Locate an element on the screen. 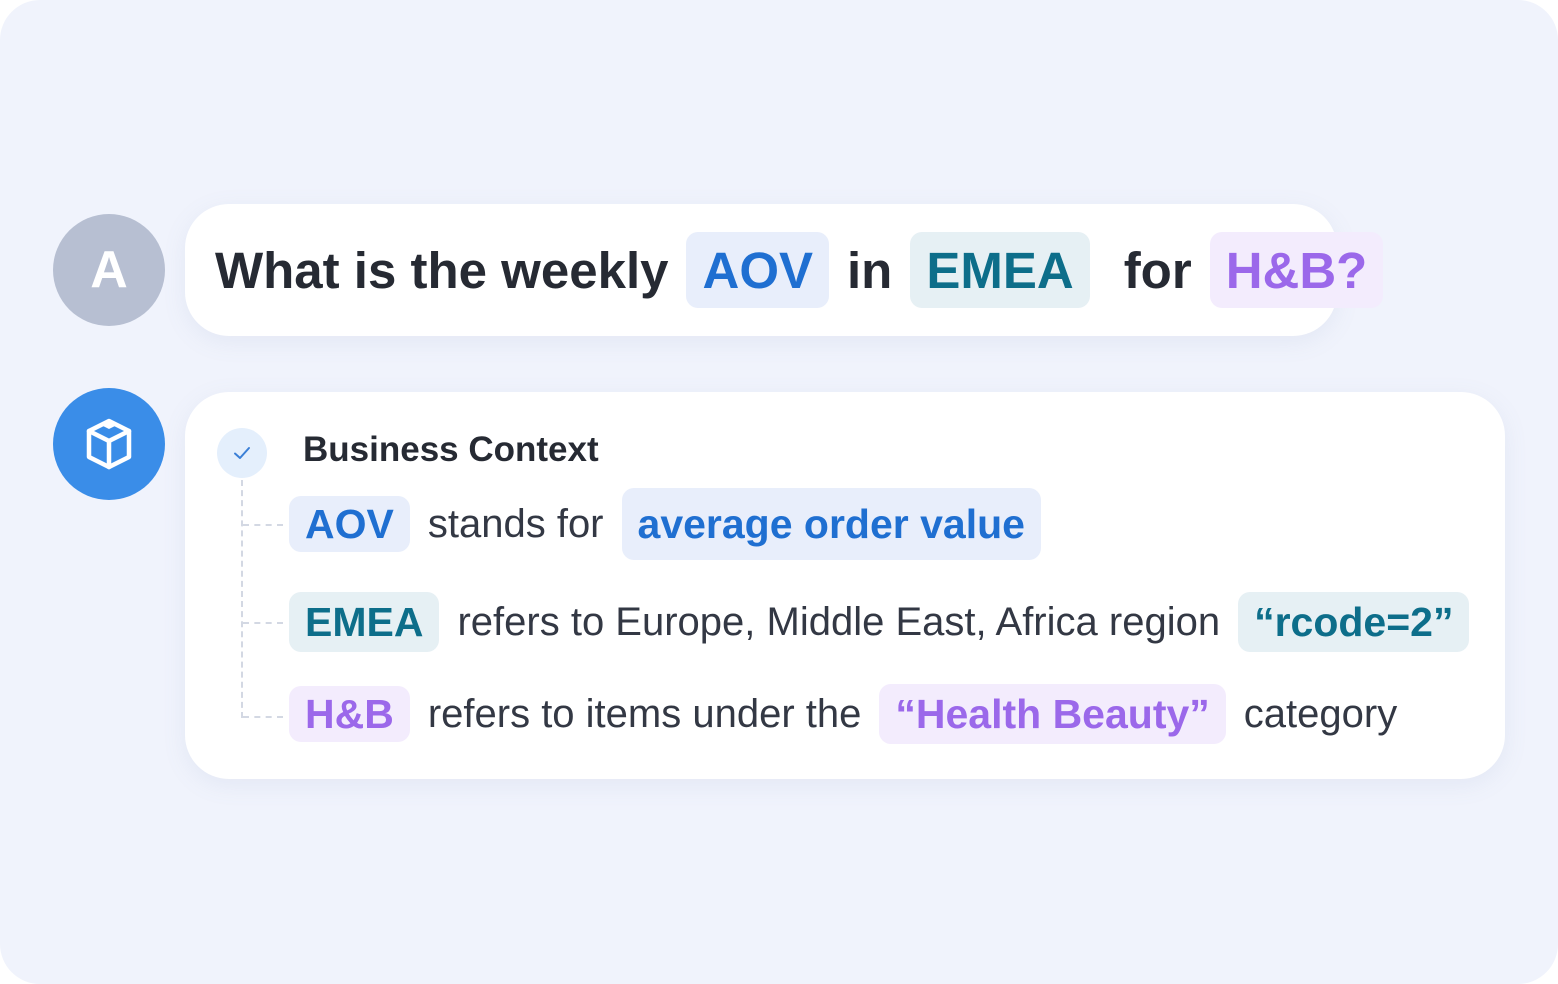 The image size is (1558, 984). question-term-hb: H&B? is located at coordinates (1296, 270).